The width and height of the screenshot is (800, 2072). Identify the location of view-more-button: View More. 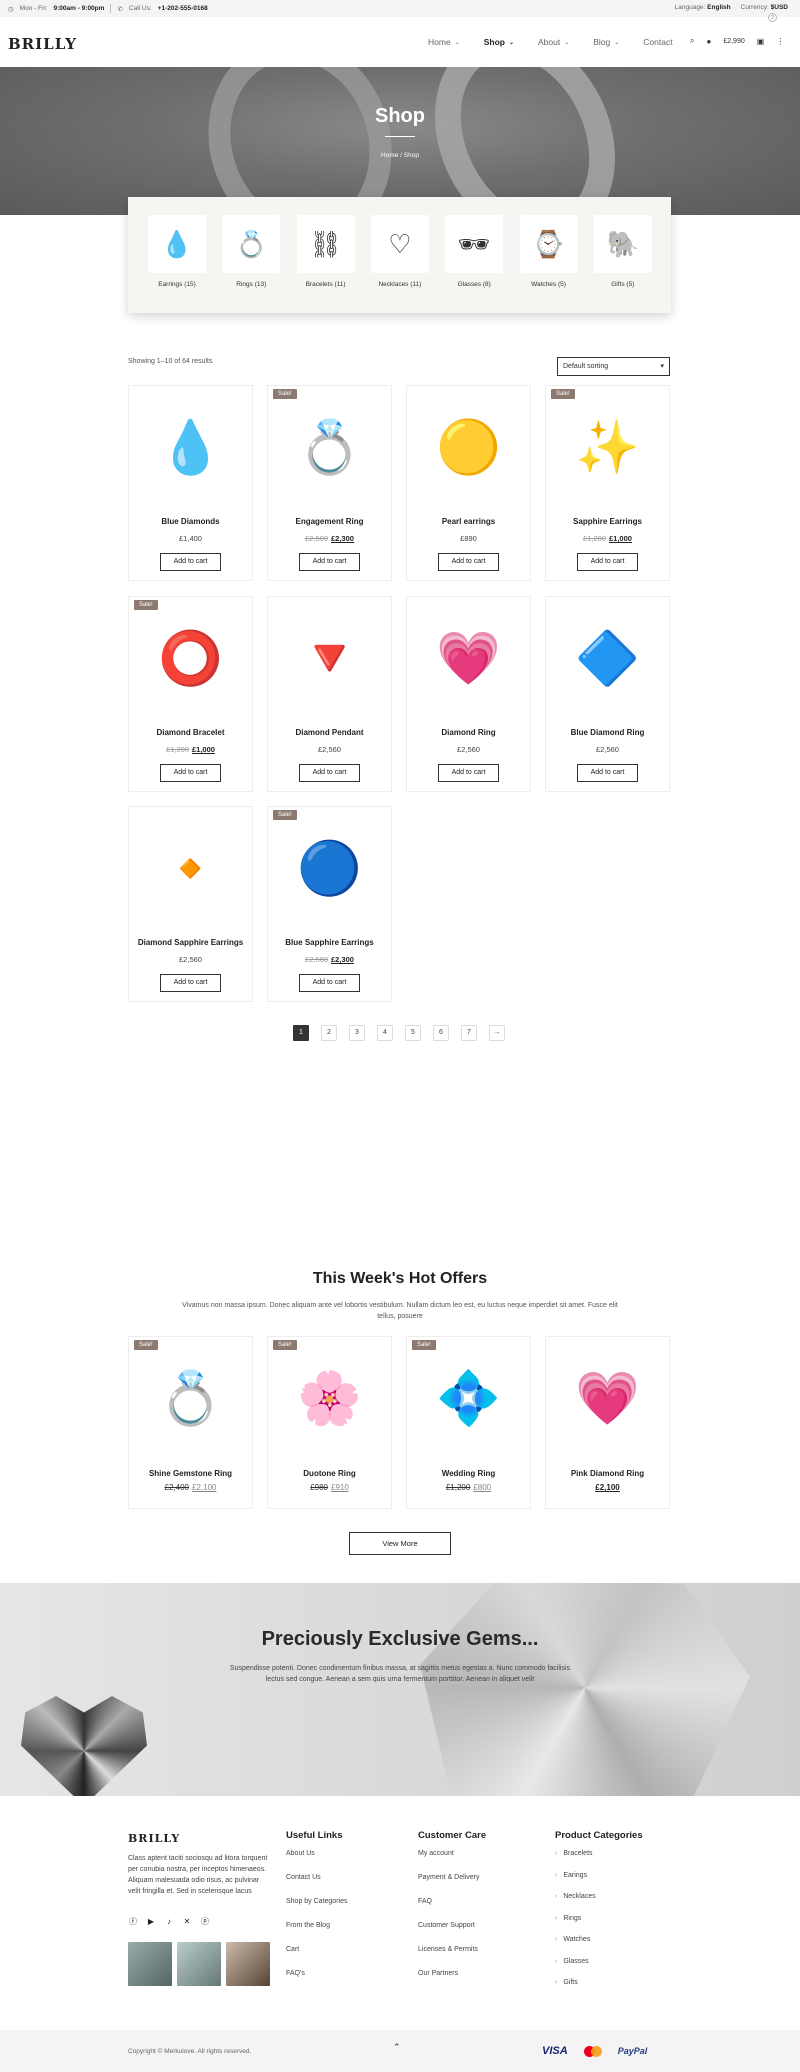
(400, 1543).